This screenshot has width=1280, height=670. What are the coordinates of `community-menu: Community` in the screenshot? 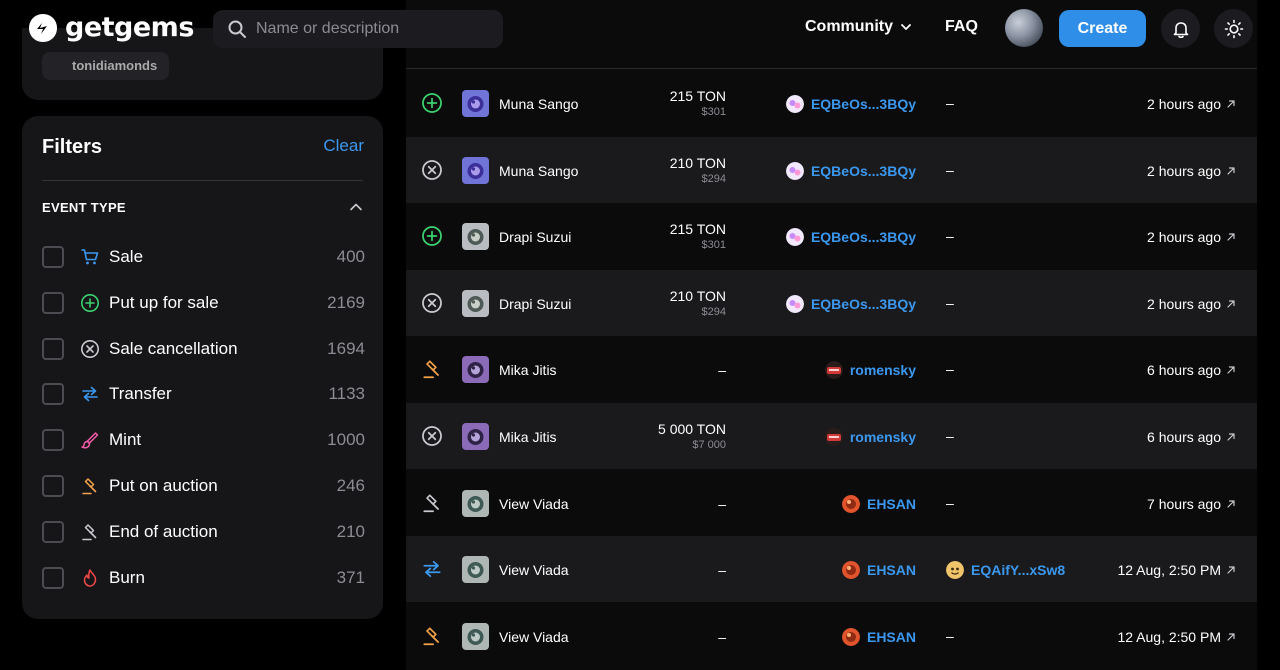 It's located at (858, 27).